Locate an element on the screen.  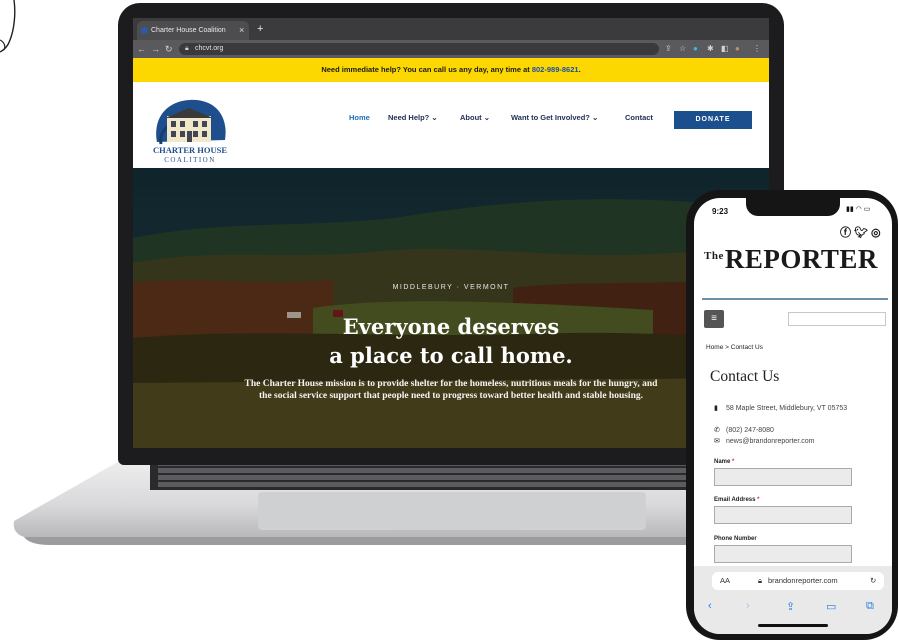
safari-bottom-bar: AA 🔒︎ brandonreporter.com ↻ ‹ › ⇪ ▭ ⧉ is located at coordinates (793, 600).